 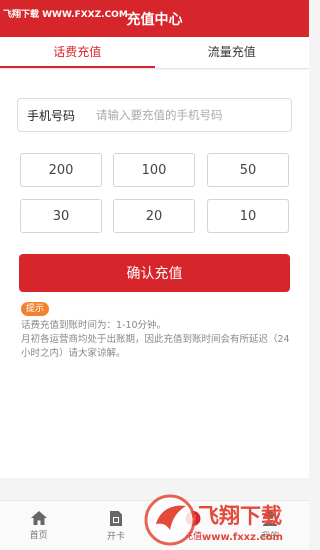 I want to click on page-title: 充值中心, so click(x=154, y=19).